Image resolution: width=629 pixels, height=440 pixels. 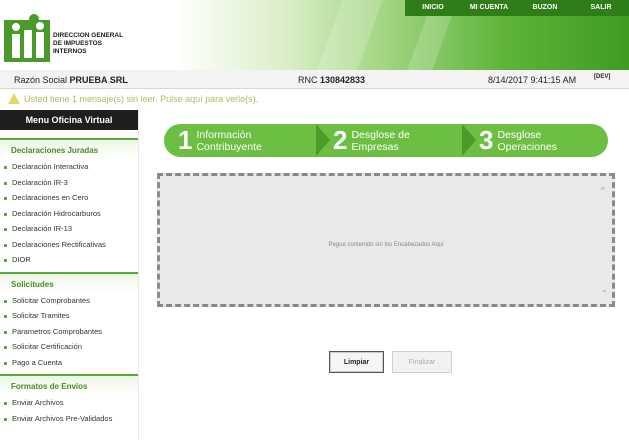 What do you see at coordinates (604, 289) in the screenshot?
I see `chevron-down-icon: ⌄` at bounding box center [604, 289].